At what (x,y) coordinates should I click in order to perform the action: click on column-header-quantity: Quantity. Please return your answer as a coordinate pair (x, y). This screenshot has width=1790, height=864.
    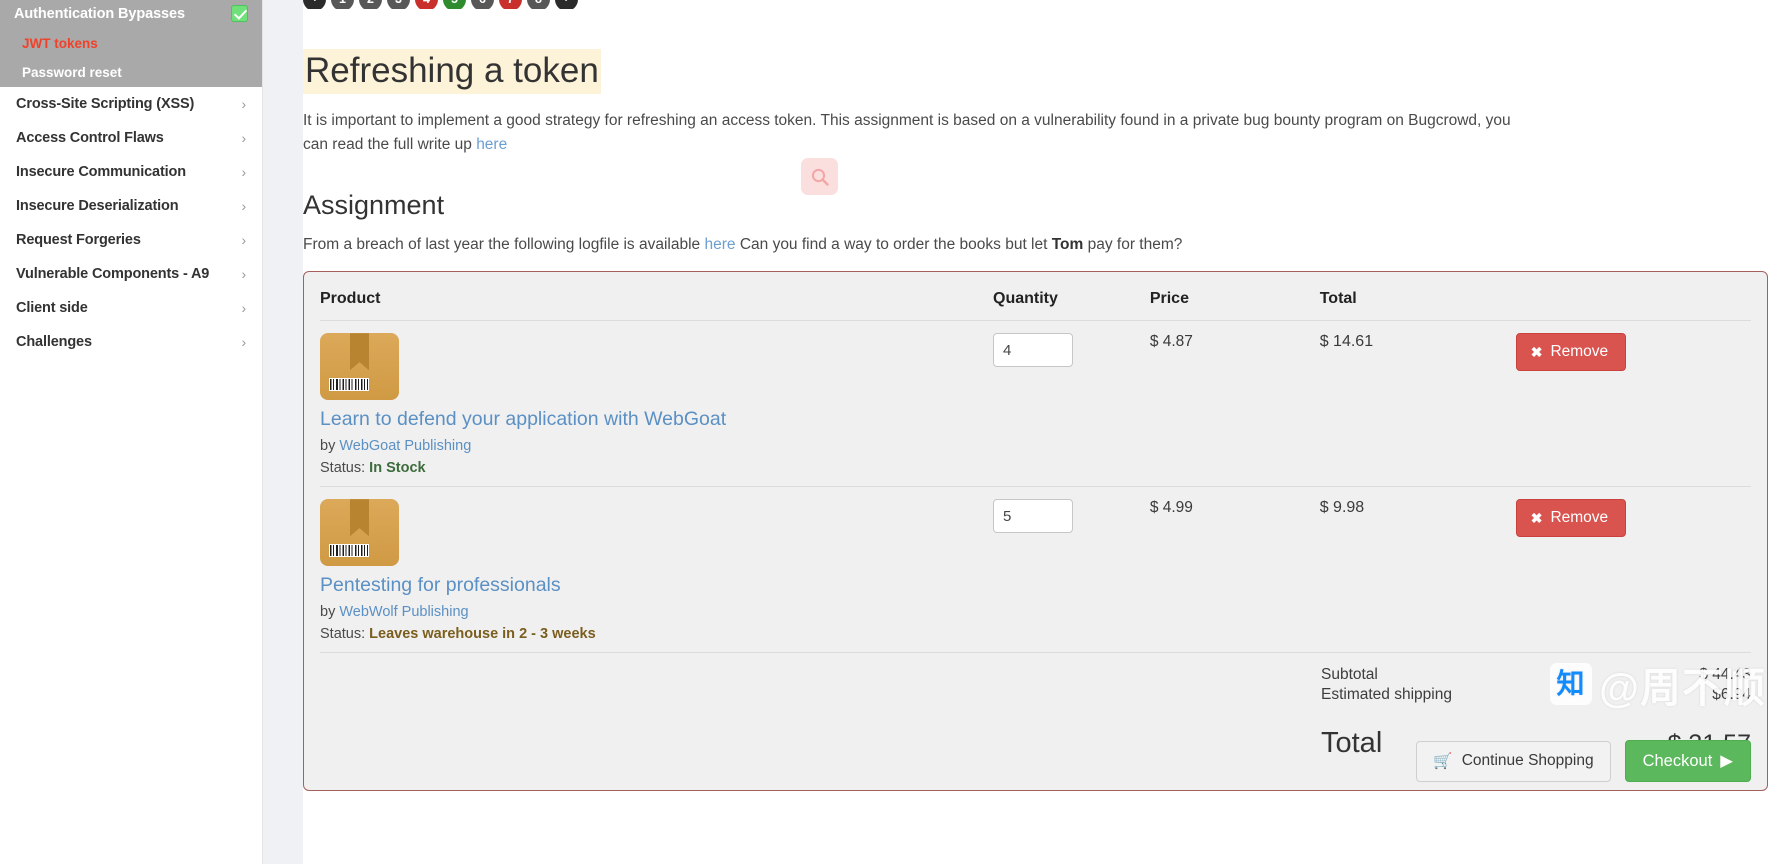
    Looking at the image, I should click on (1071, 303).